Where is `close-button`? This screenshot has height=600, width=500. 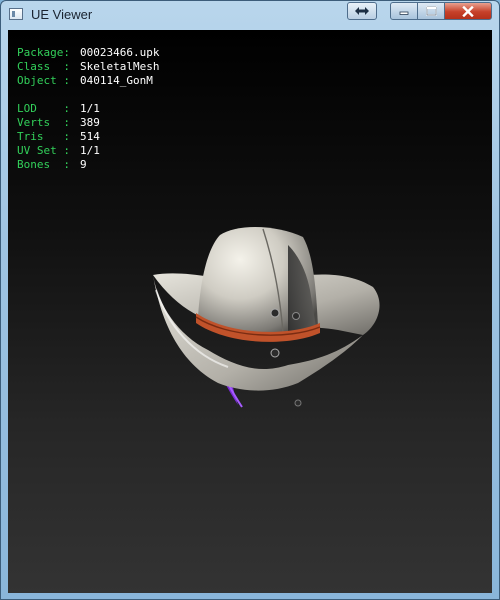 close-button is located at coordinates (468, 11).